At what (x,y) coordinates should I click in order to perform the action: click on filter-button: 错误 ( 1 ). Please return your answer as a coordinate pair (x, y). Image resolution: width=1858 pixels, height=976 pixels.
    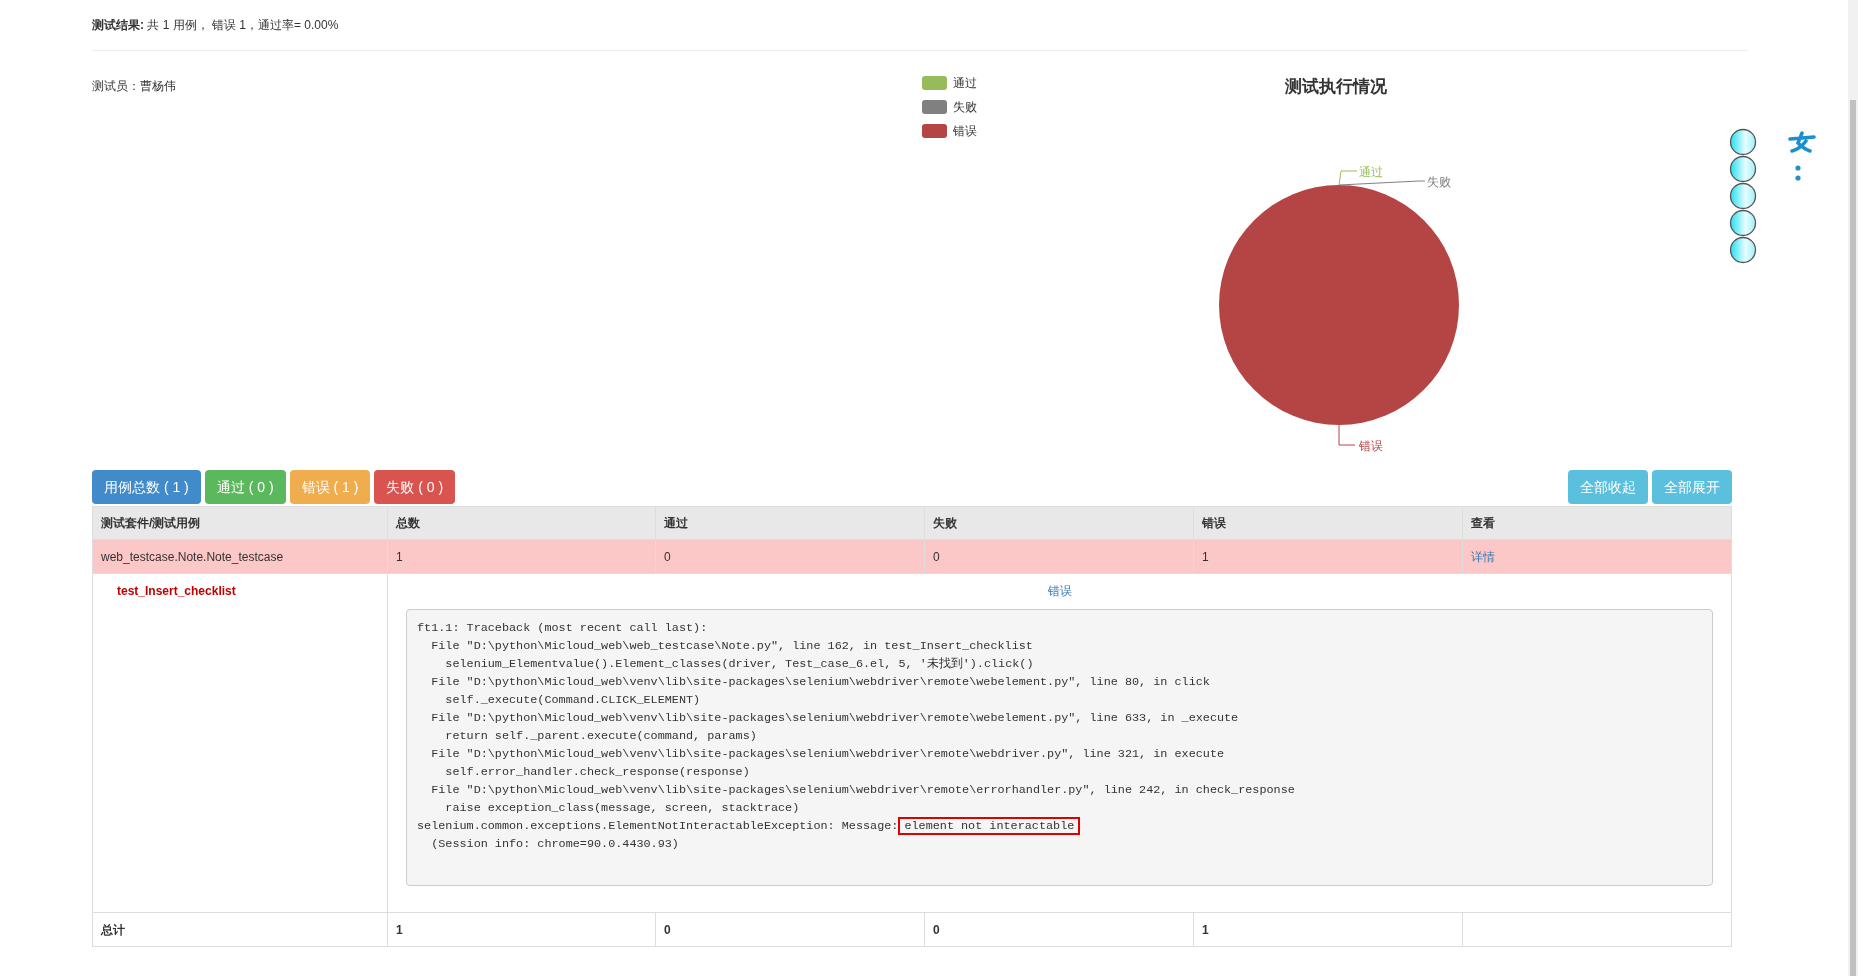
    Looking at the image, I should click on (330, 487).